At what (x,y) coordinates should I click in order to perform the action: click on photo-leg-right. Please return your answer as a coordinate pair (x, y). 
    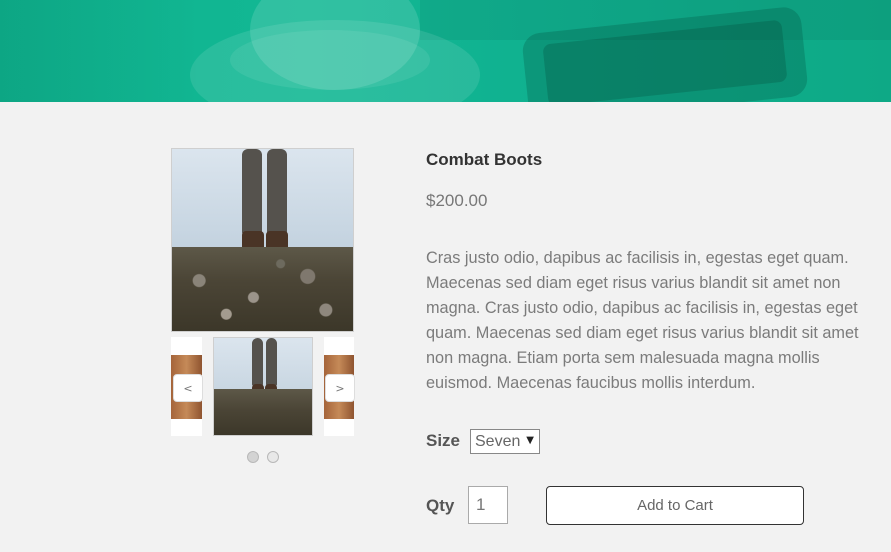
    Looking at the image, I should click on (277, 191).